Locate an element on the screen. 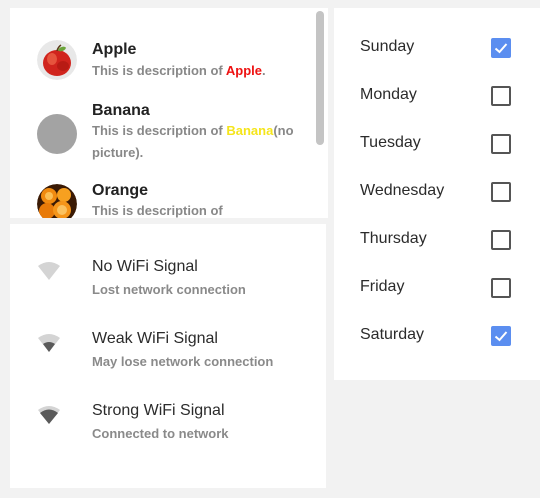  wifi-subtitle: Lost network connection is located at coordinates (169, 289).